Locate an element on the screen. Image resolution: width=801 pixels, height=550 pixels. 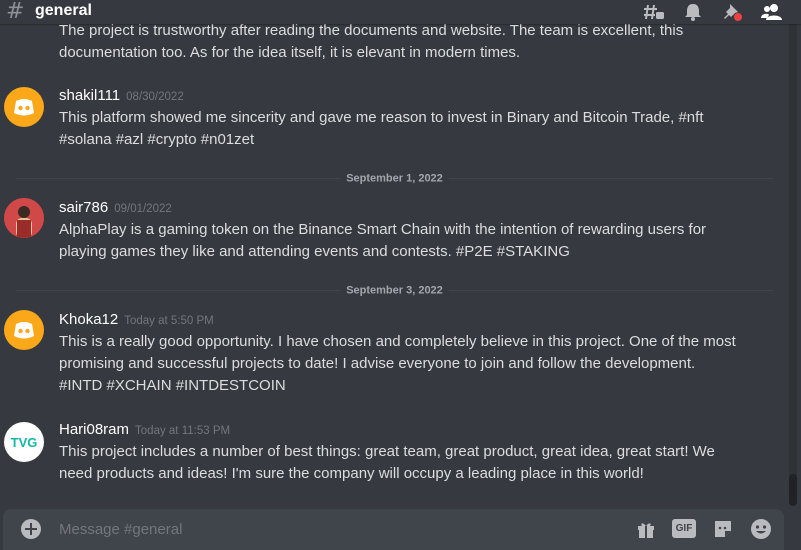
message-author: sair786 09/01/2022 is located at coordinates (115, 207).